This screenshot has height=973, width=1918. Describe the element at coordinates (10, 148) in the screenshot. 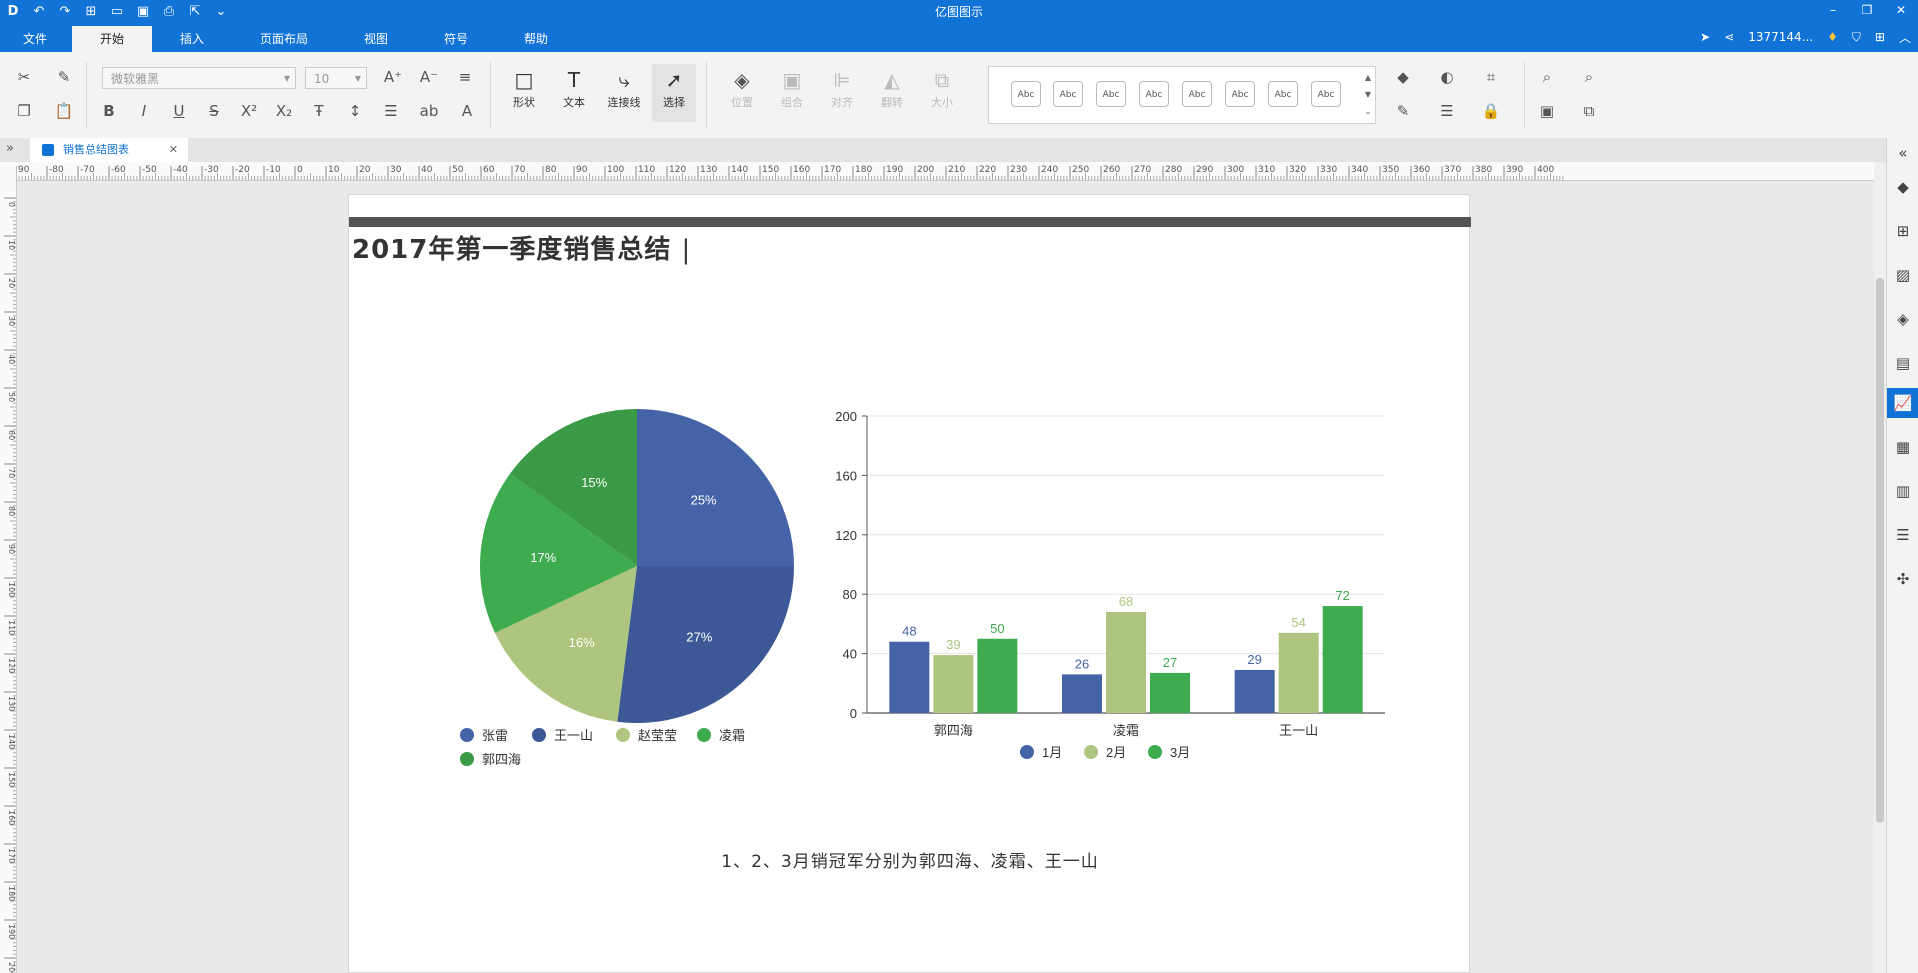

I see `expand-panel-icon: »` at that location.